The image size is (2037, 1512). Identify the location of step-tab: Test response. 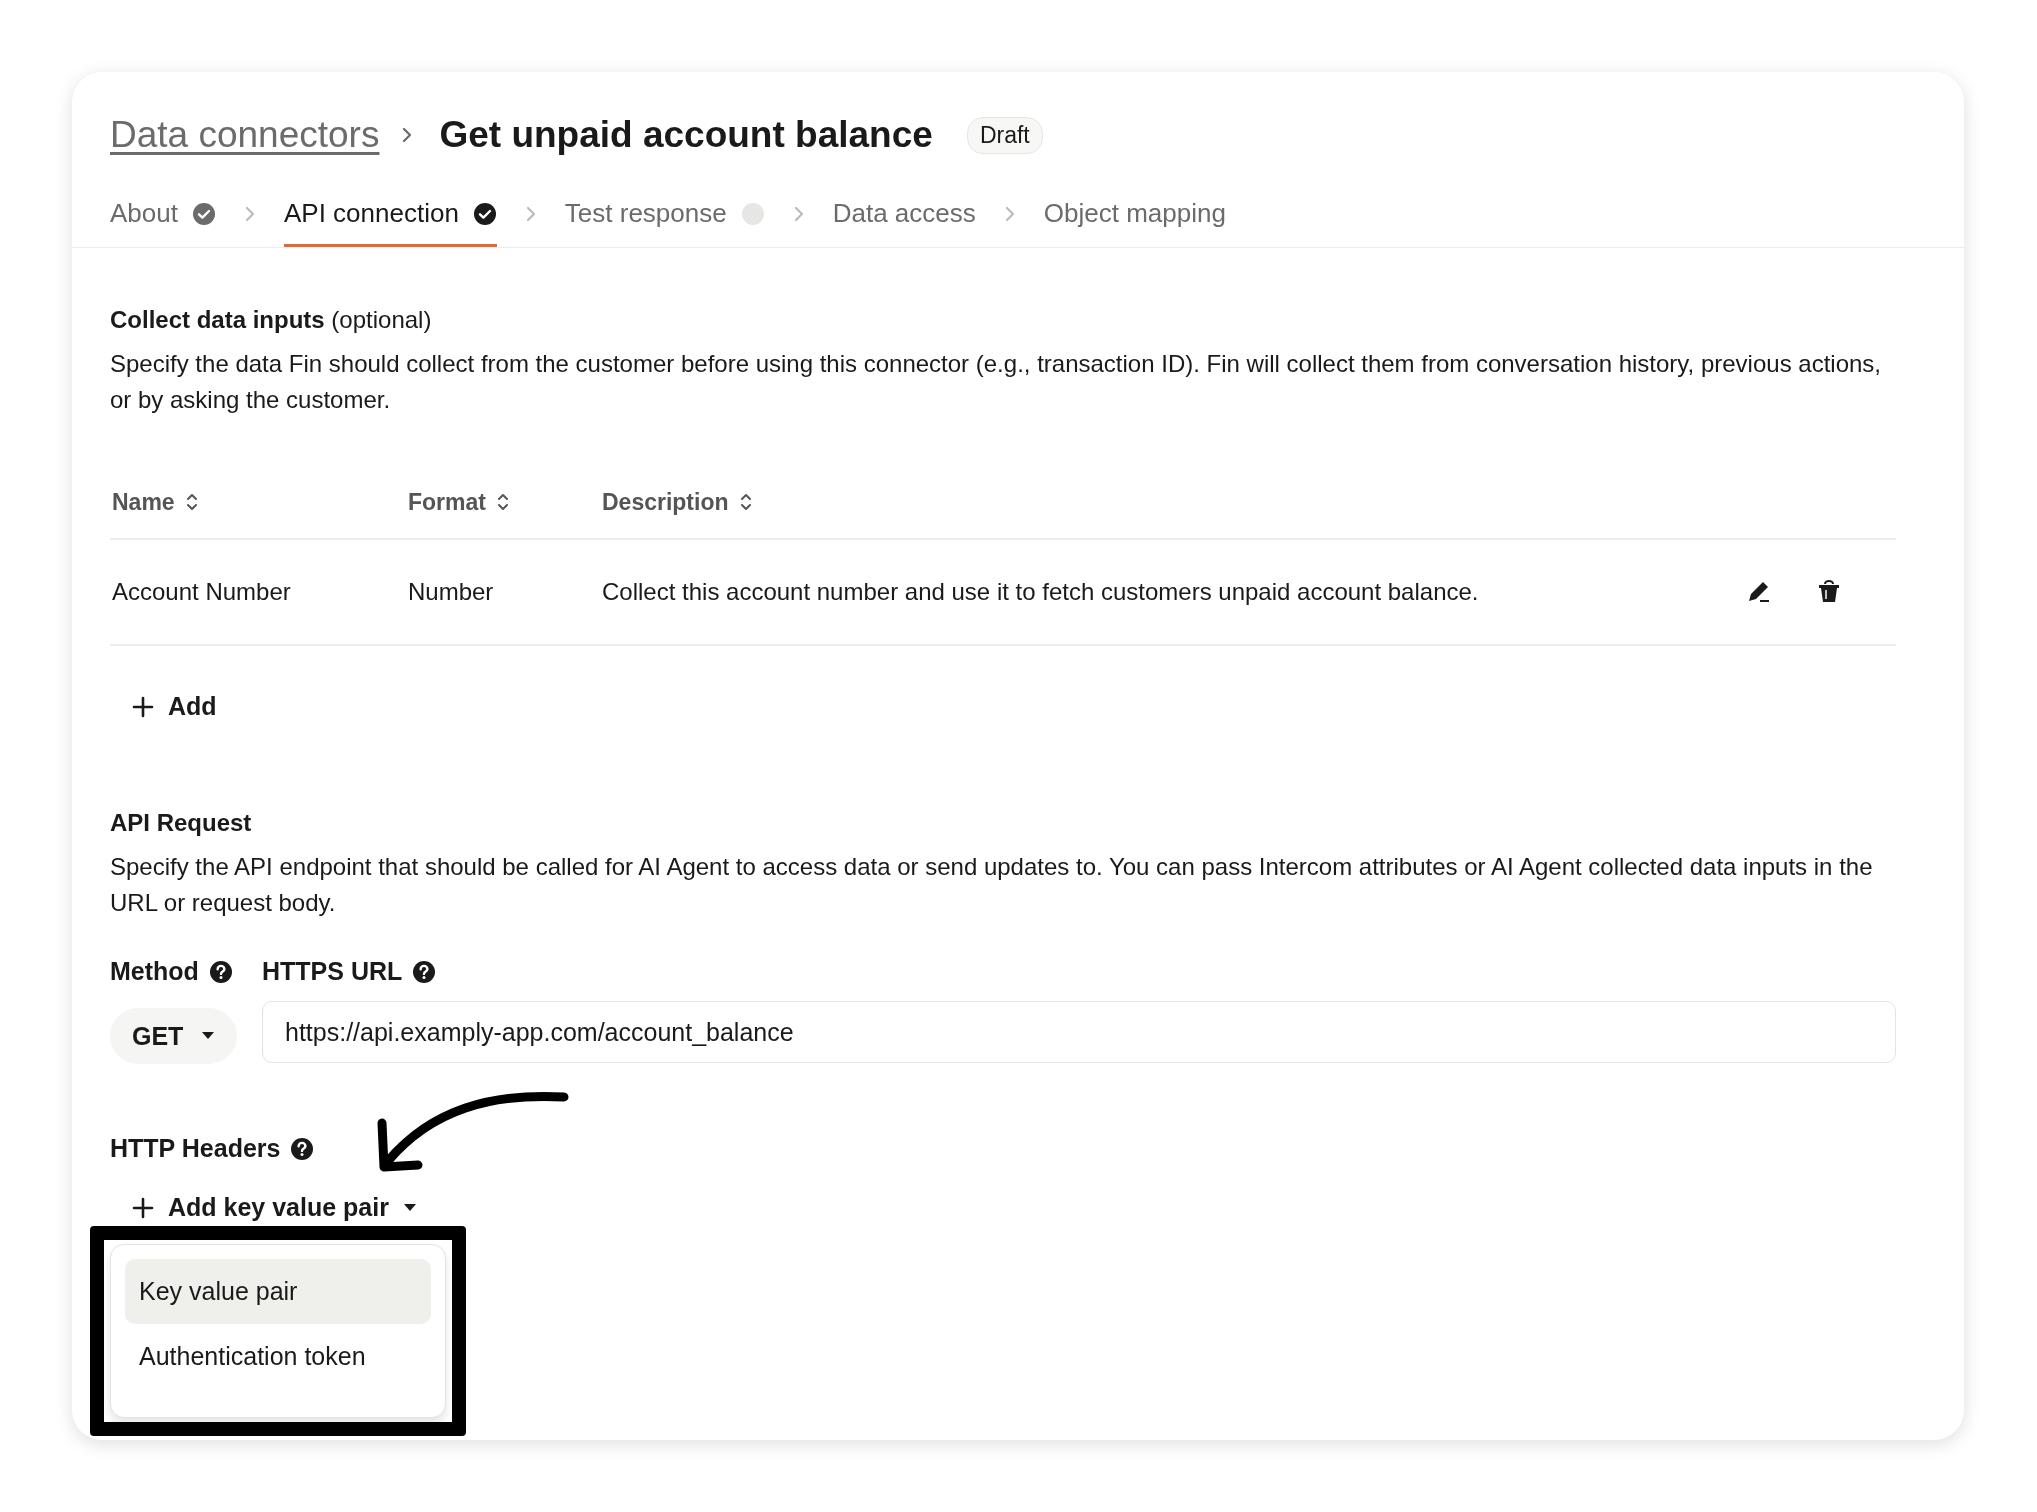
(664, 216).